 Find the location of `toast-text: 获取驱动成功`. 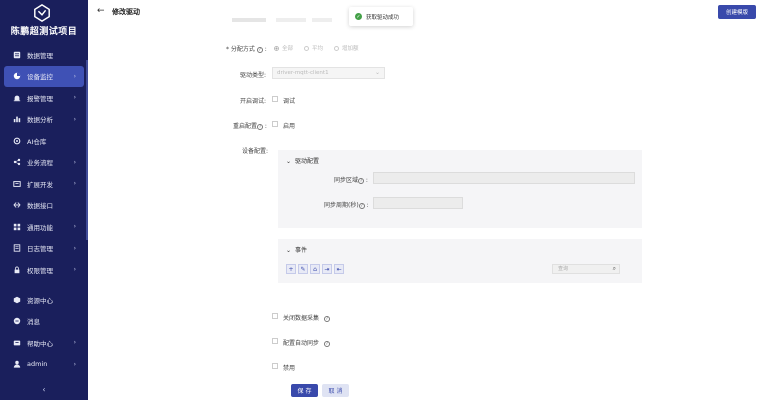

toast-text: 获取驱动成功 is located at coordinates (383, 17).